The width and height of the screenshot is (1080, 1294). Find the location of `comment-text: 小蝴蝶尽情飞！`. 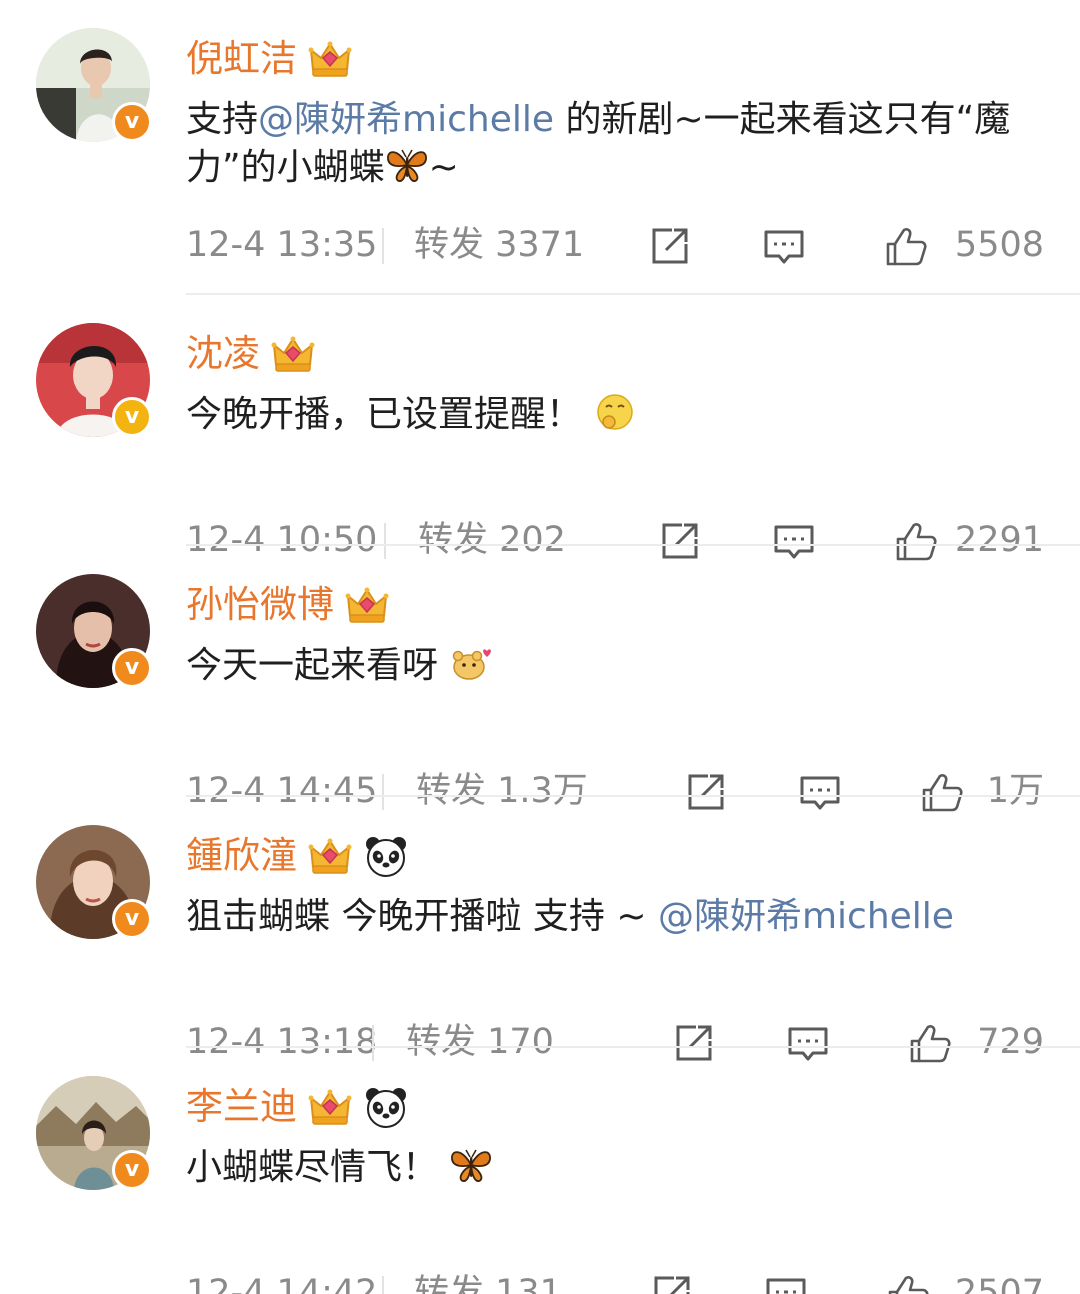

comment-text: 小蝴蝶尽情飞！ is located at coordinates (619, 1168).